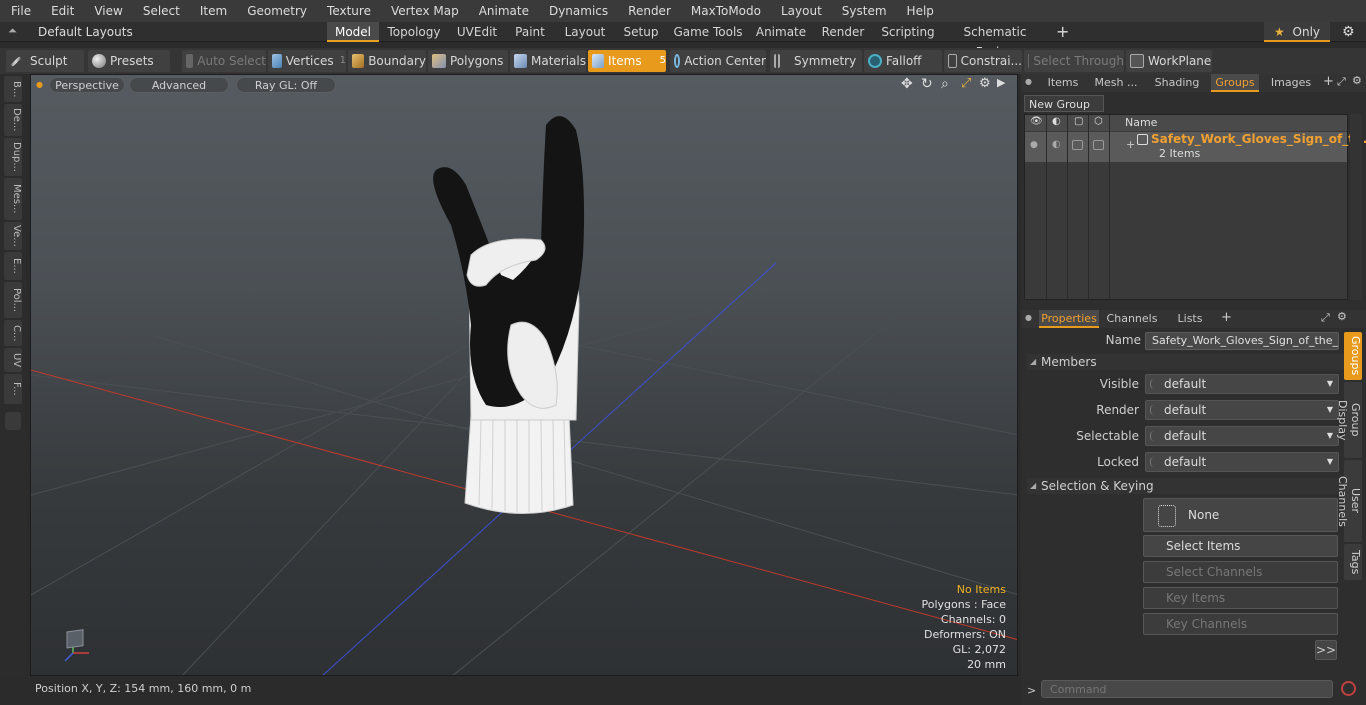  What do you see at coordinates (1240, 598) in the screenshot?
I see `key-items-button: Key Items` at bounding box center [1240, 598].